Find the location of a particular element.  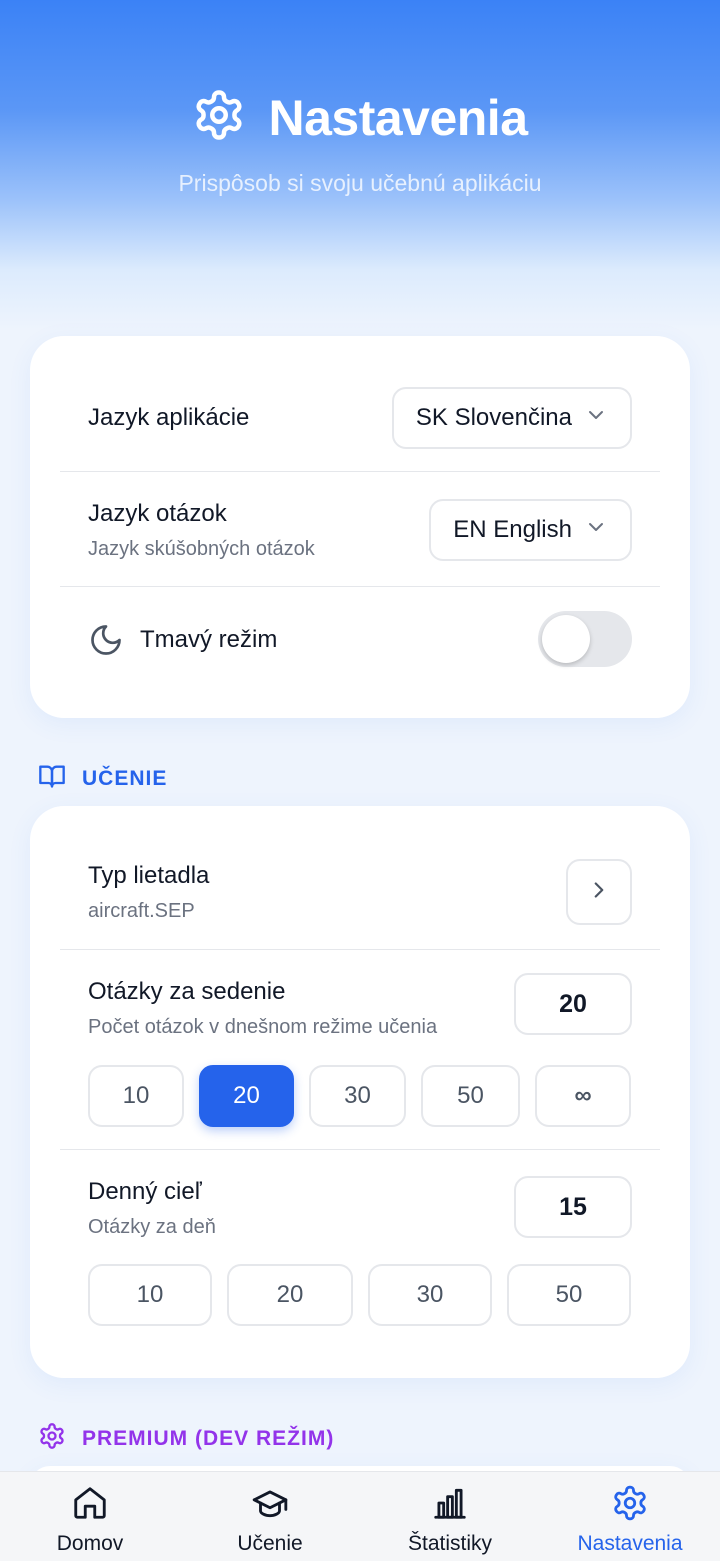

dark-mode-label: Tmavý režim is located at coordinates (209, 639).